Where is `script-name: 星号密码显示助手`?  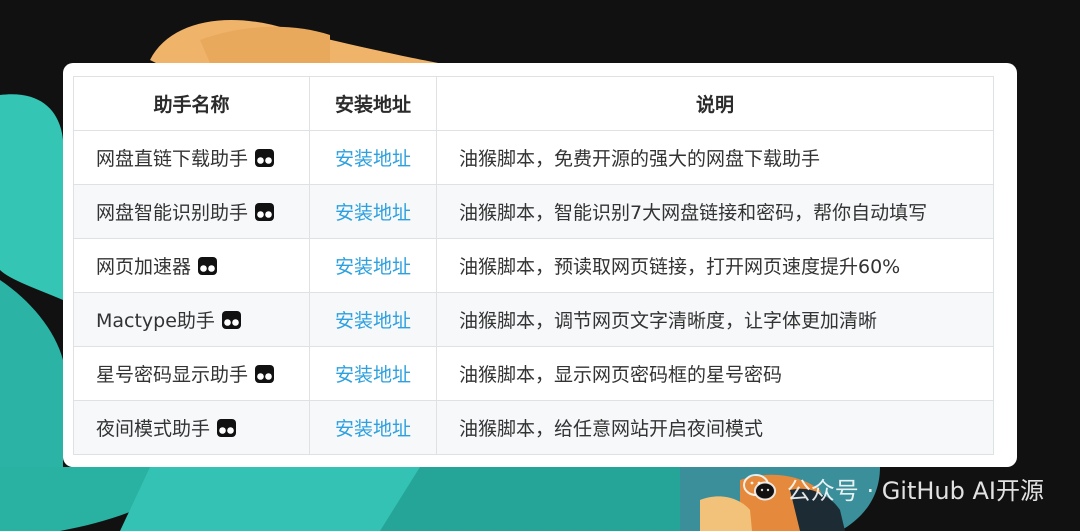
script-name: 星号密码显示助手 is located at coordinates (172, 375).